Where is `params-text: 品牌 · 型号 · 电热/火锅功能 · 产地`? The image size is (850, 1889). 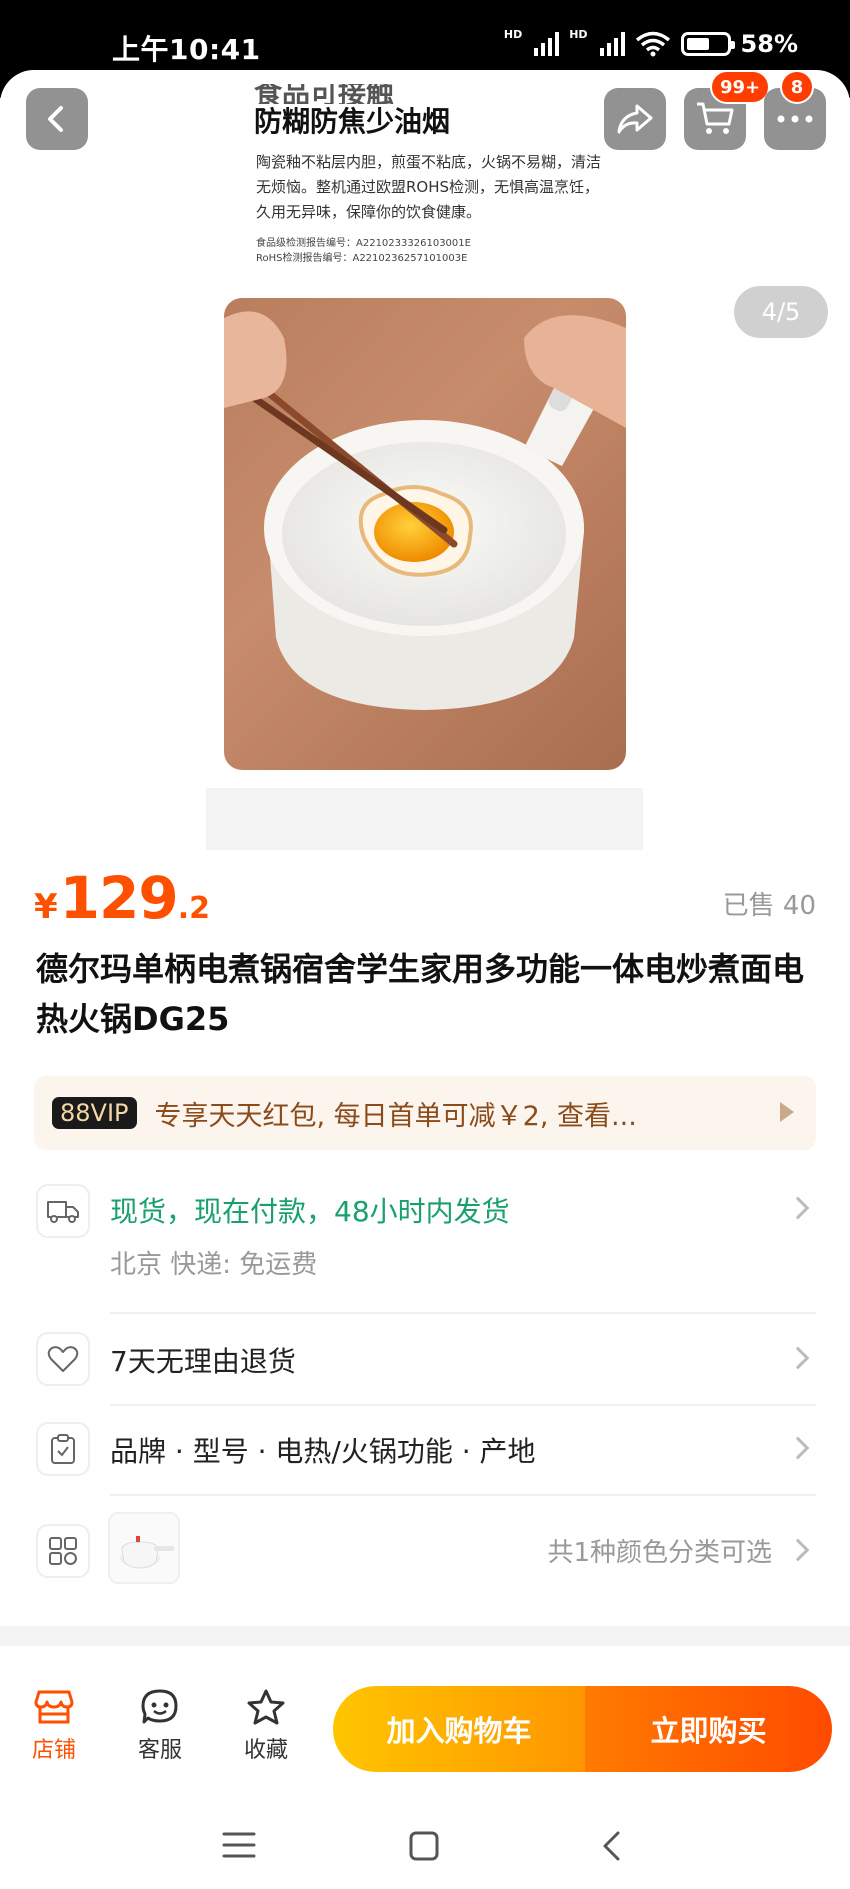
params-text: 品牌 · 型号 · 电热/火锅功能 · 产地 is located at coordinates (323, 1451).